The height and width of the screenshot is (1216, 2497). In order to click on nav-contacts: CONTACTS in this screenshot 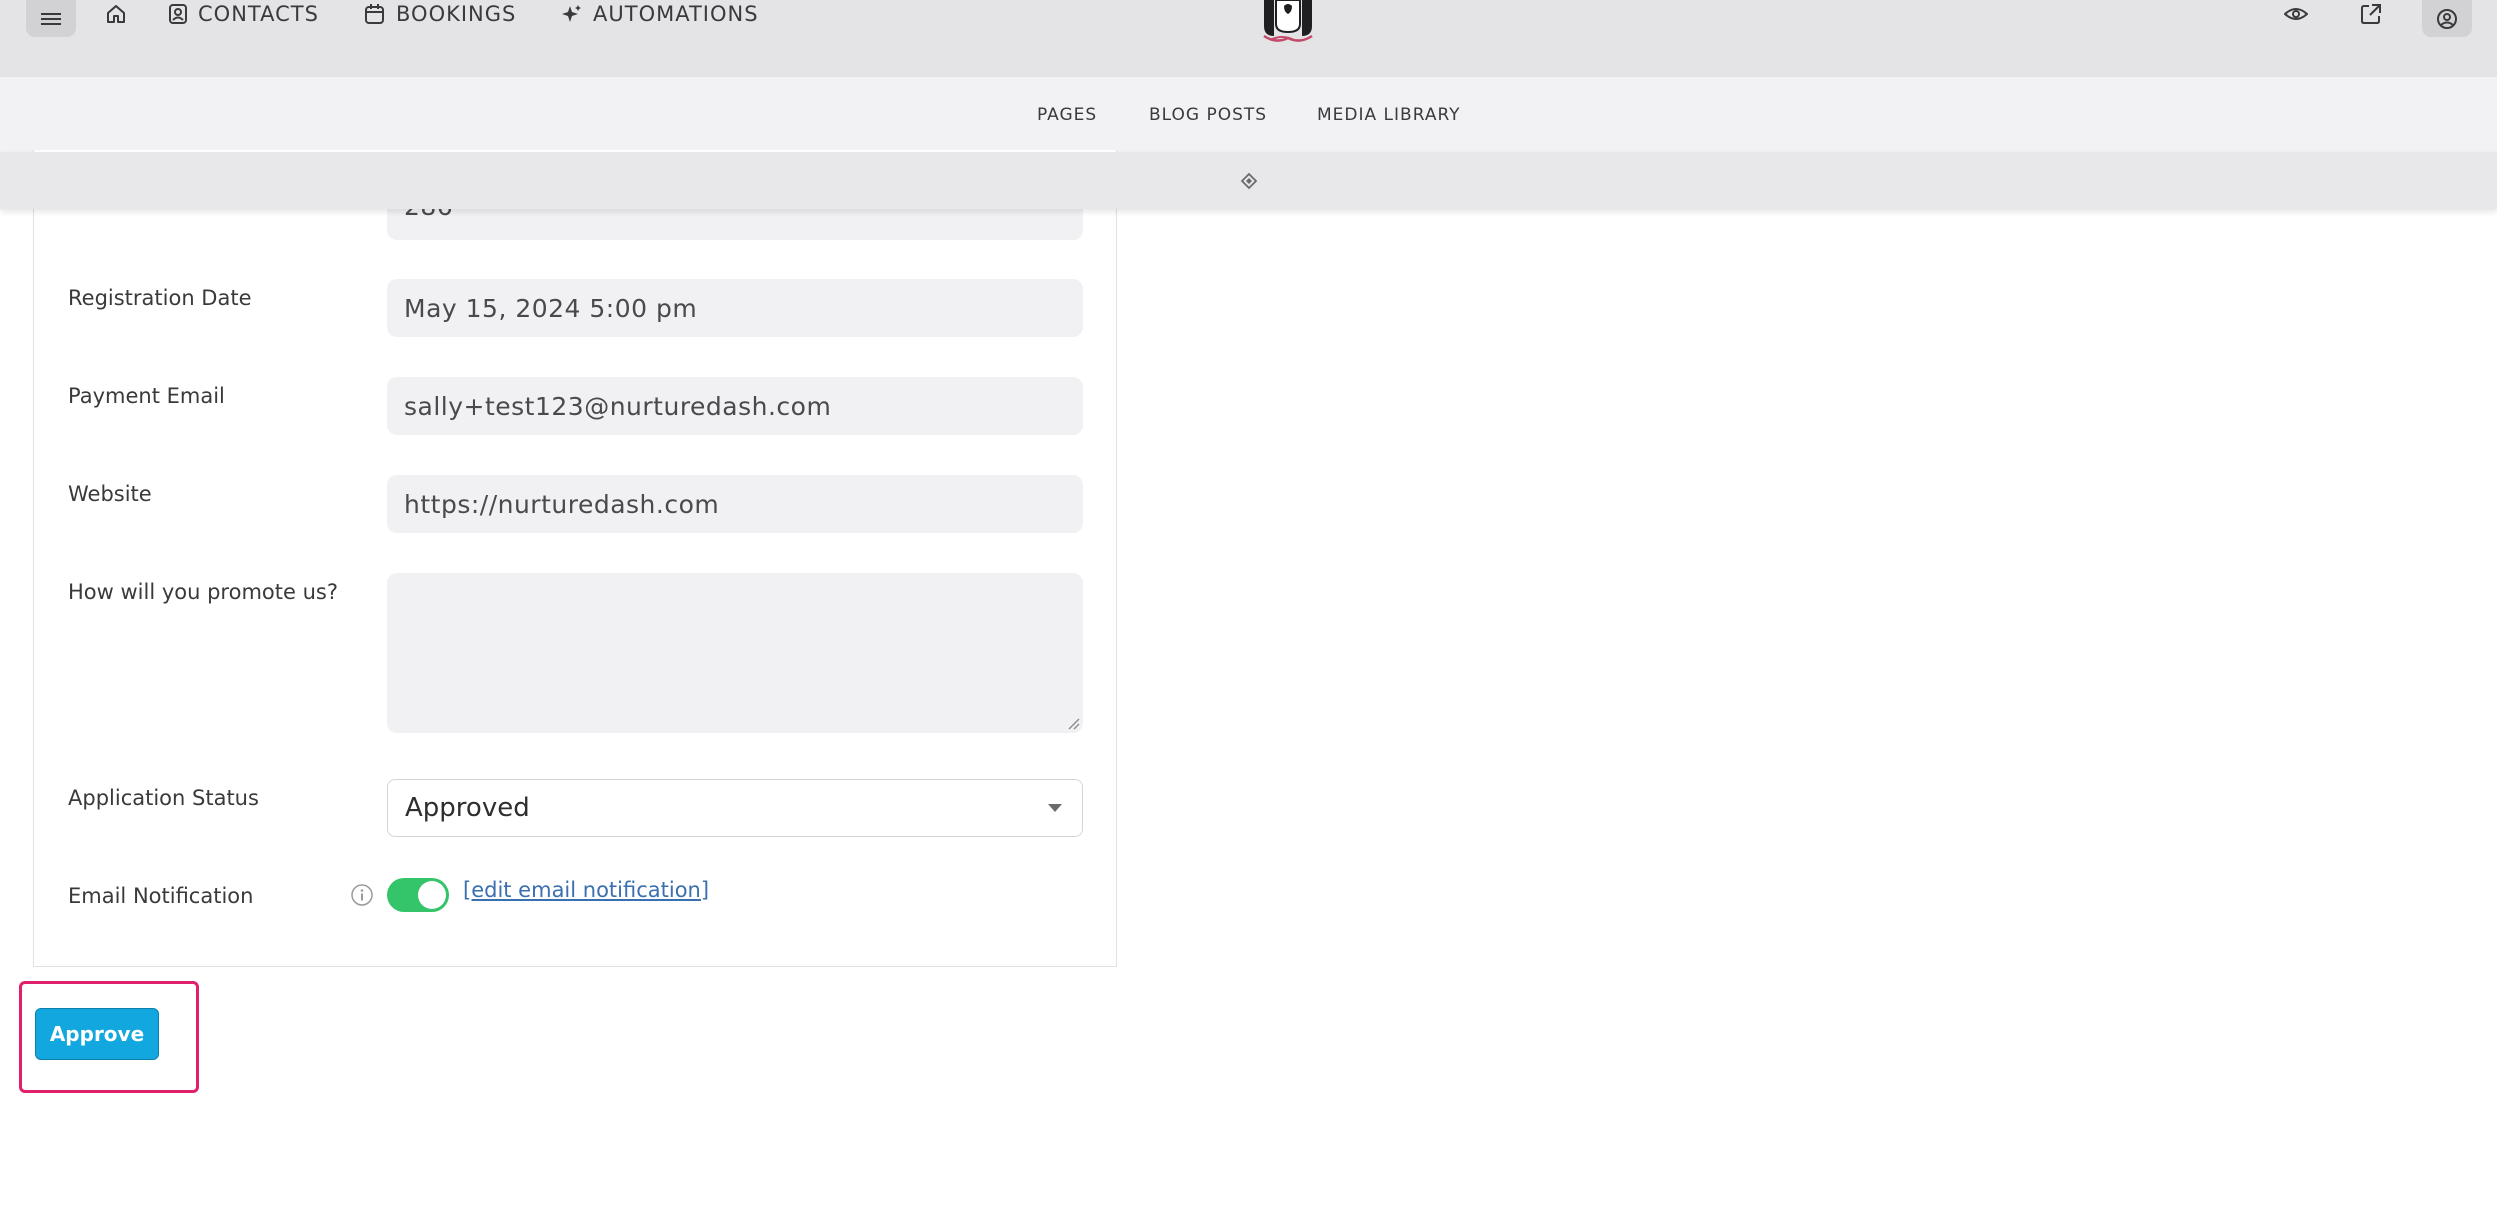, I will do `click(243, 14)`.